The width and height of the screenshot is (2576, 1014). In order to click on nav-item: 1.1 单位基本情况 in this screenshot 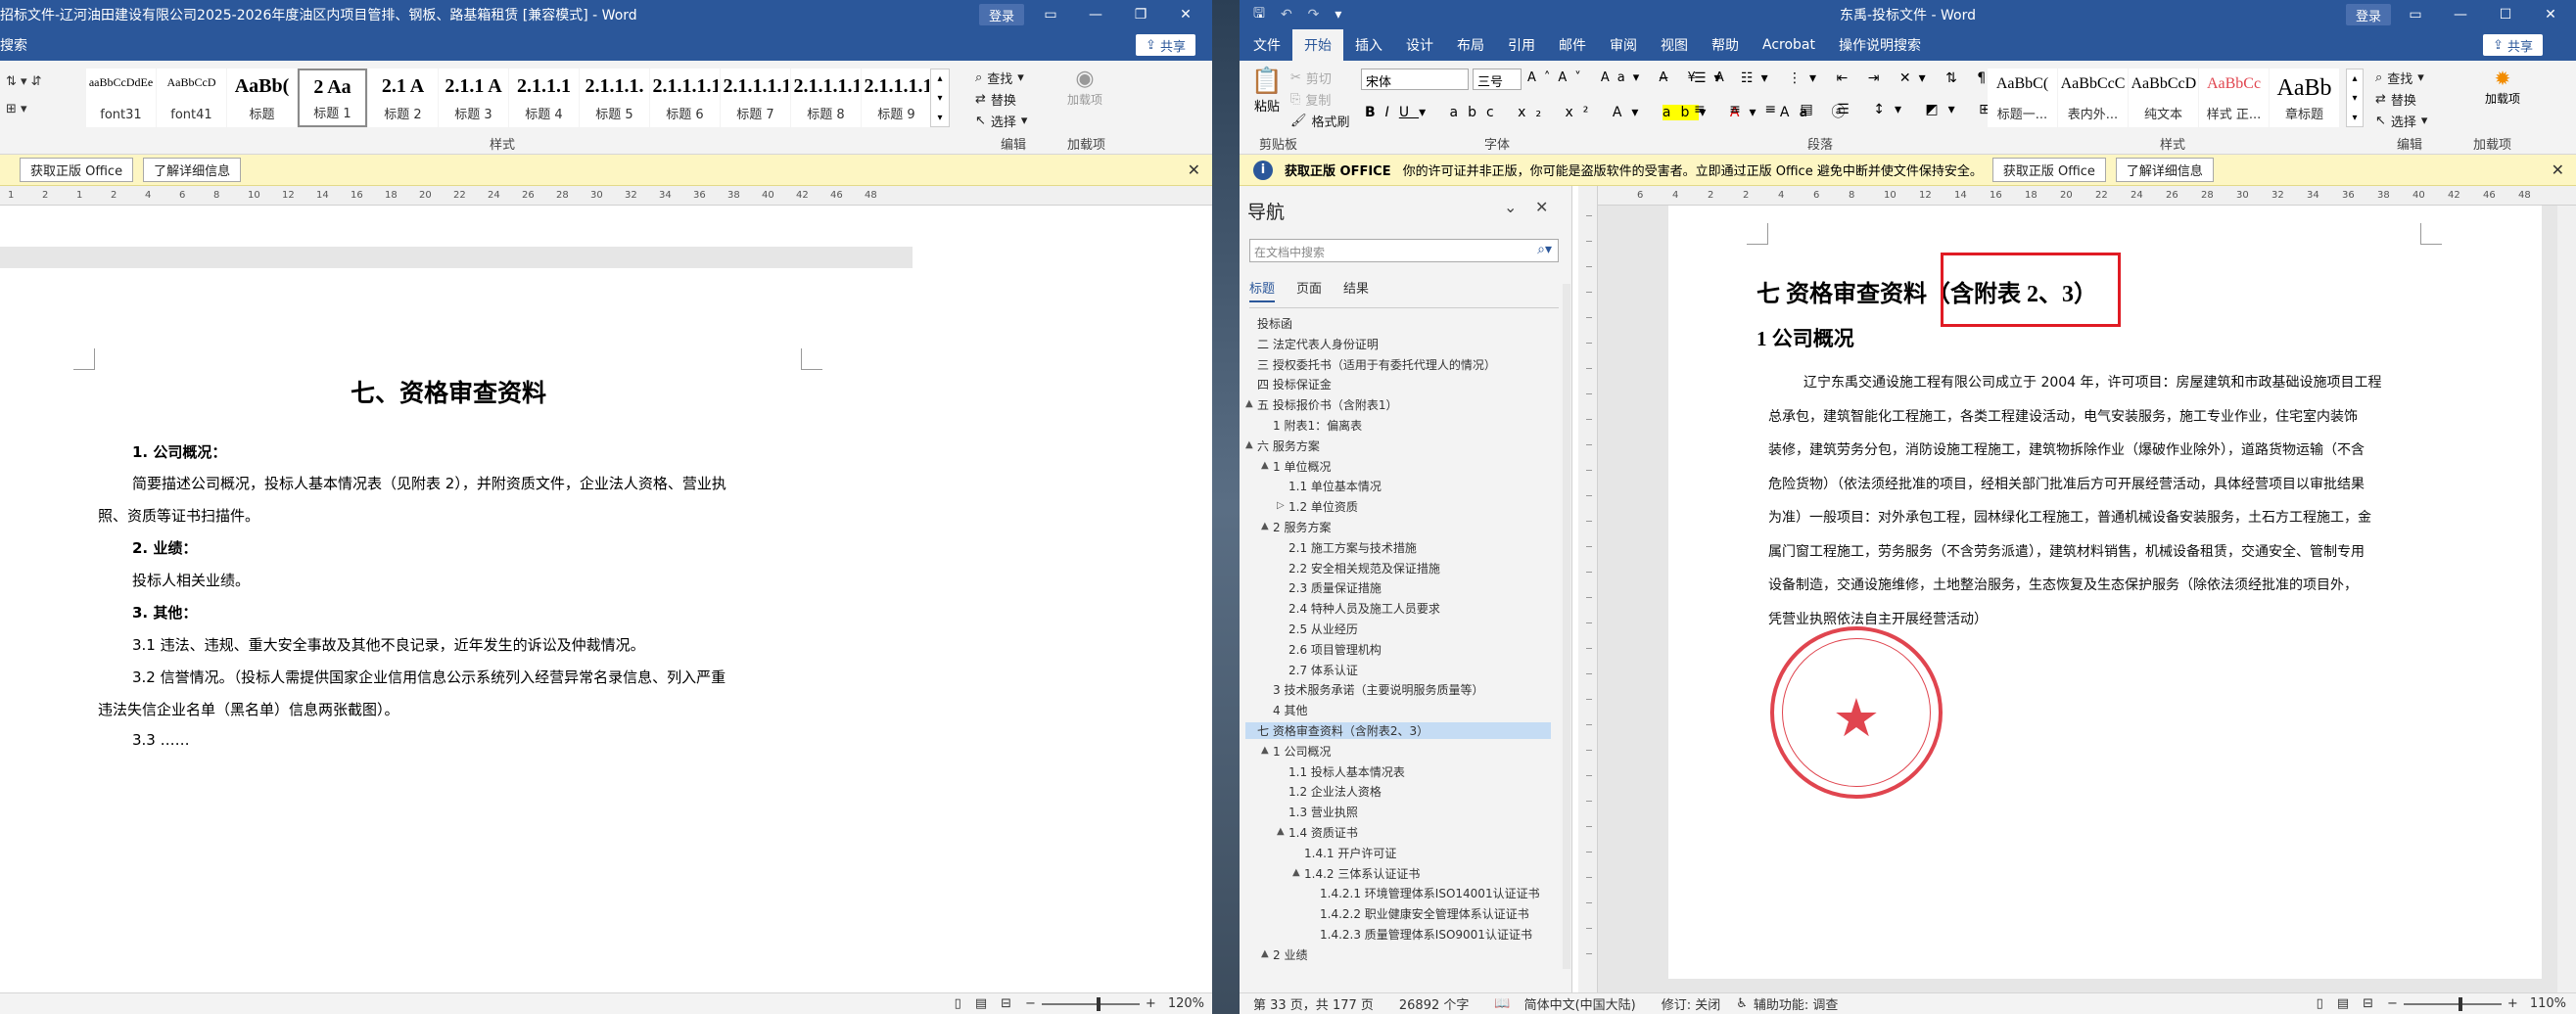, I will do `click(1335, 486)`.